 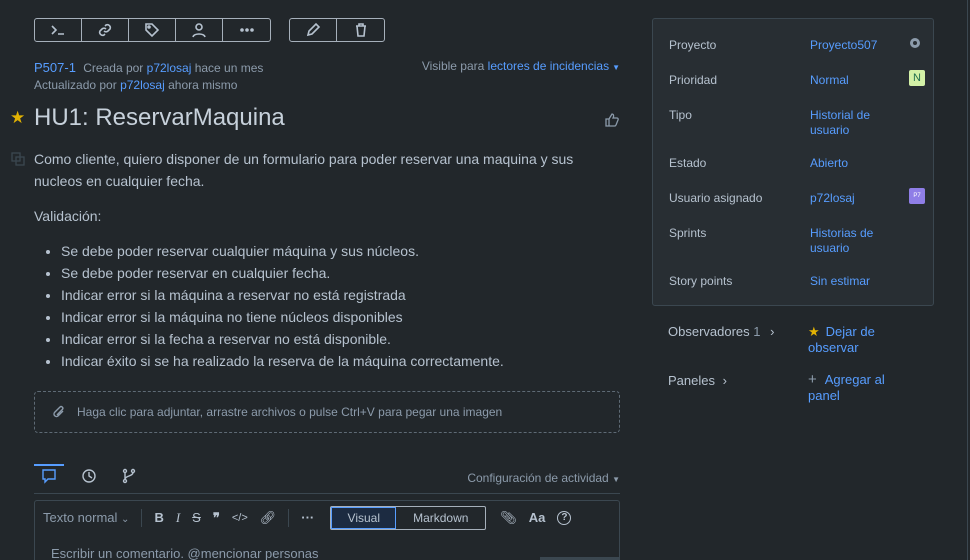 What do you see at coordinates (89, 478) in the screenshot?
I see `tab-history` at bounding box center [89, 478].